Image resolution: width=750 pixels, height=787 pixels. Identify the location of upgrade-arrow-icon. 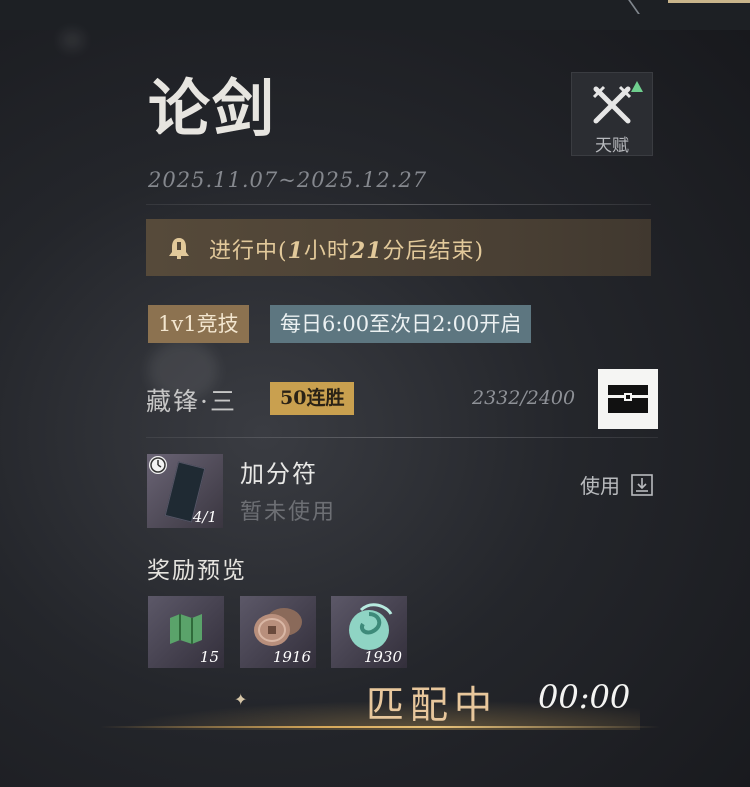
(637, 86).